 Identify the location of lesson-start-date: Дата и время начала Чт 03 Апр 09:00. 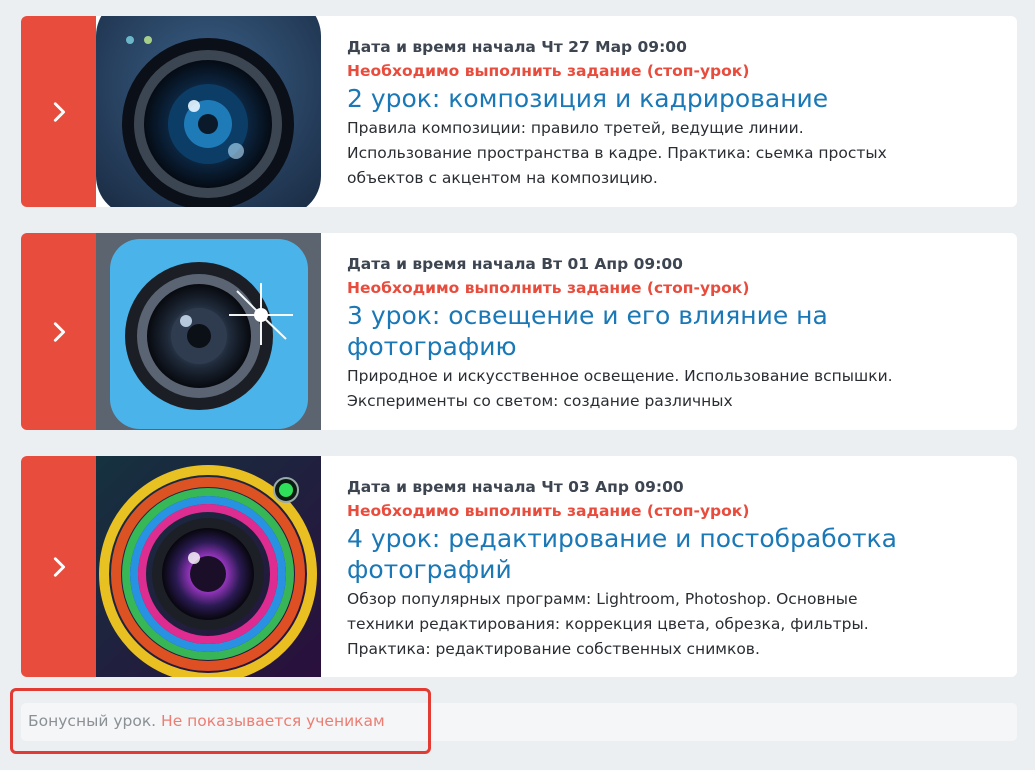
(515, 487).